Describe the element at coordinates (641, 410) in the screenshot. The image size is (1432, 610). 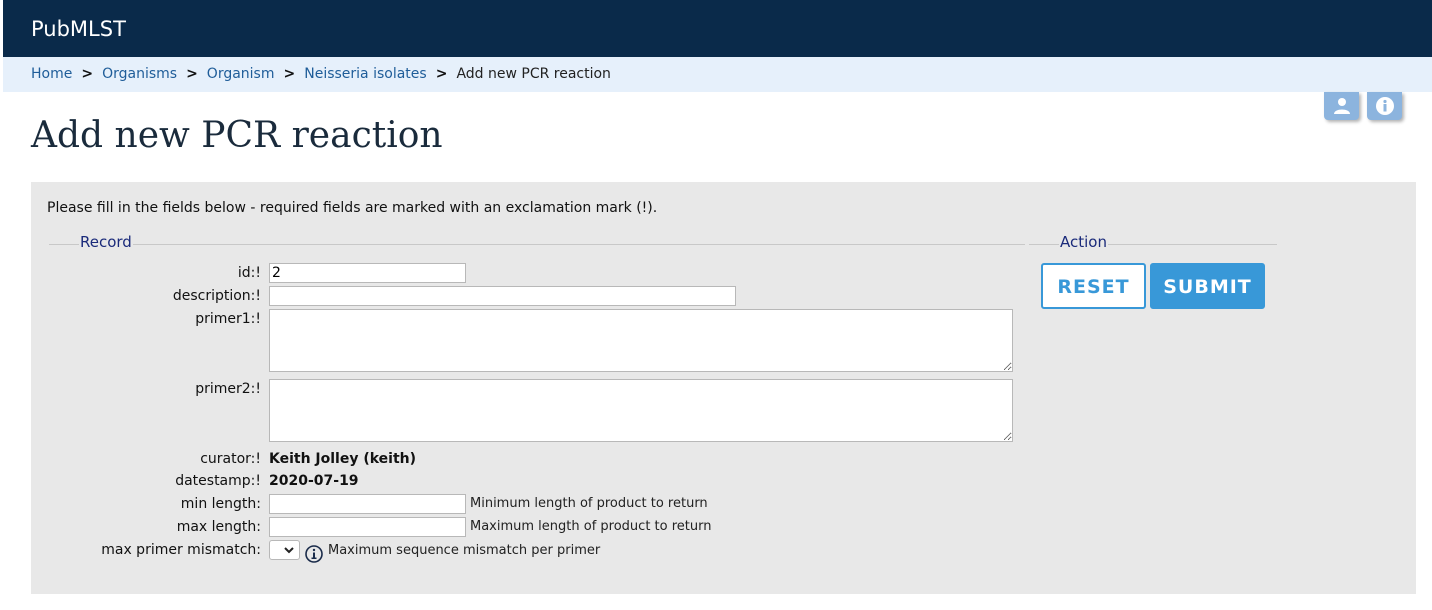
I see `primer2-textarea` at that location.